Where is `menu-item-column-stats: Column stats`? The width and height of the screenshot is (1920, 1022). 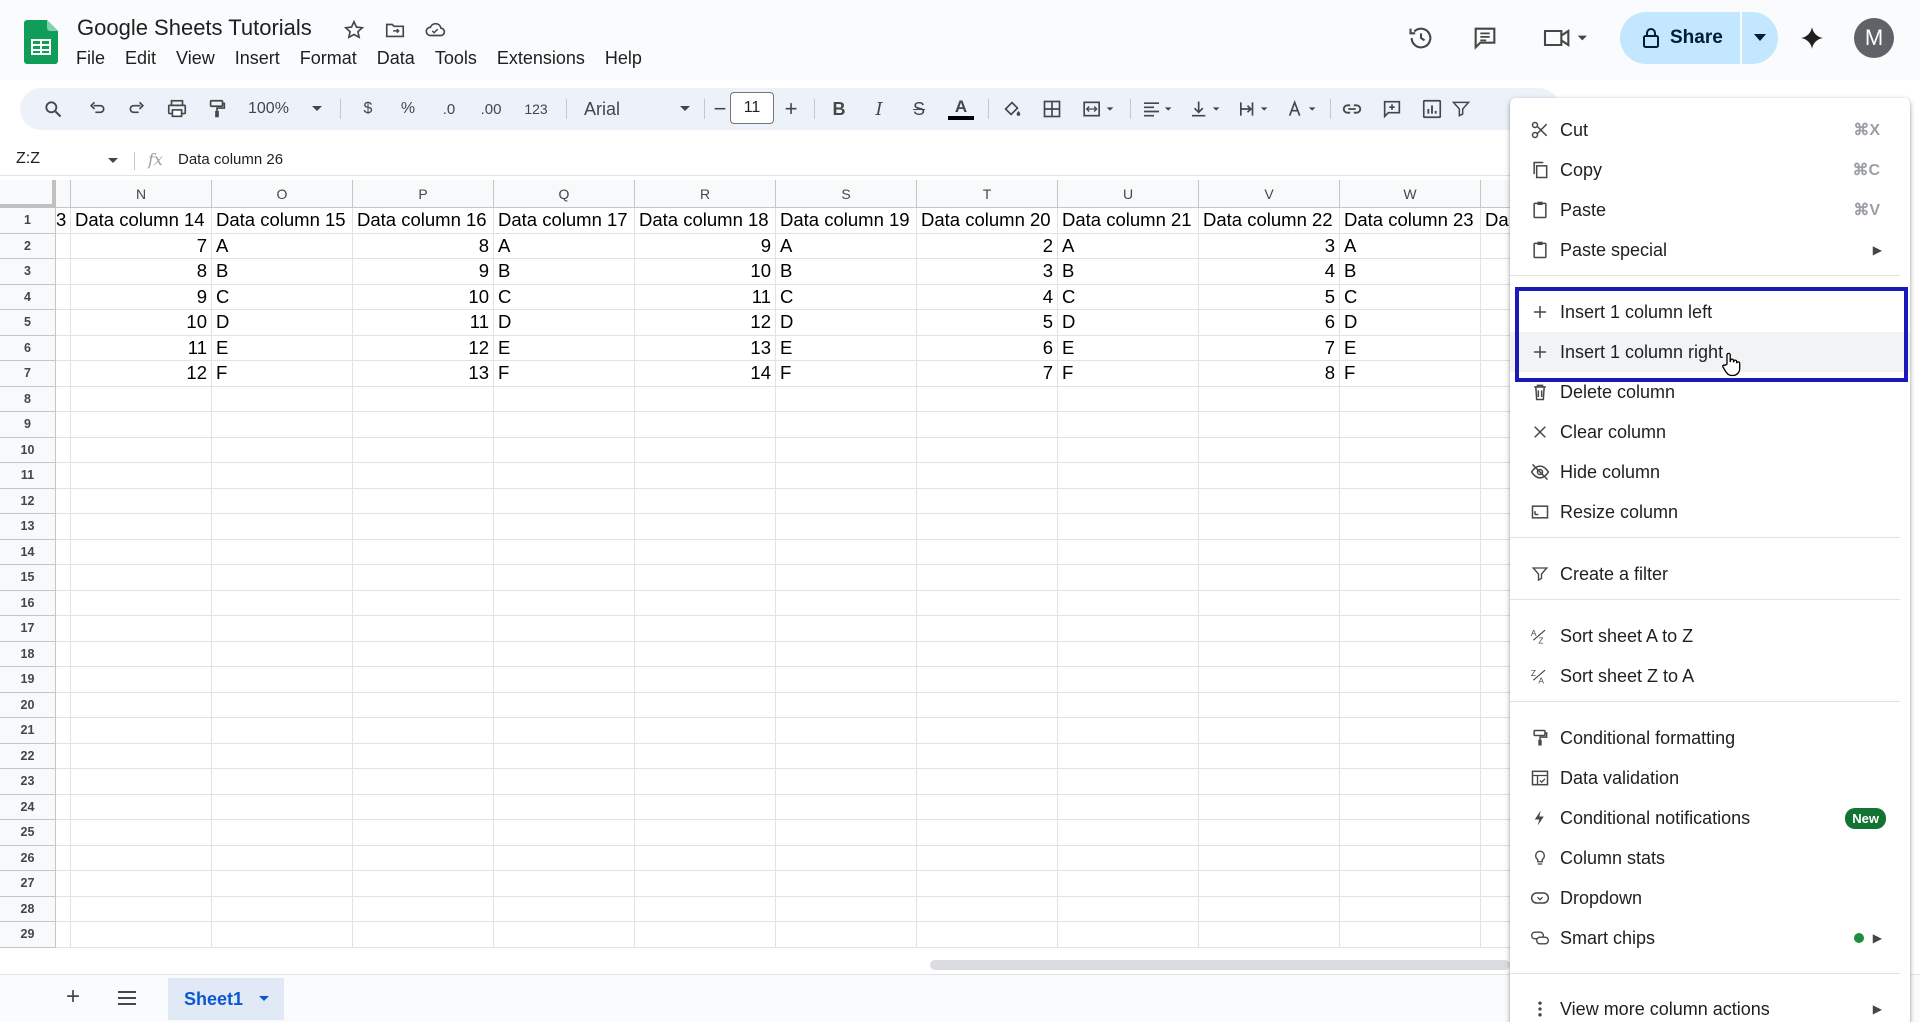 menu-item-column-stats: Column stats is located at coordinates (1710, 858).